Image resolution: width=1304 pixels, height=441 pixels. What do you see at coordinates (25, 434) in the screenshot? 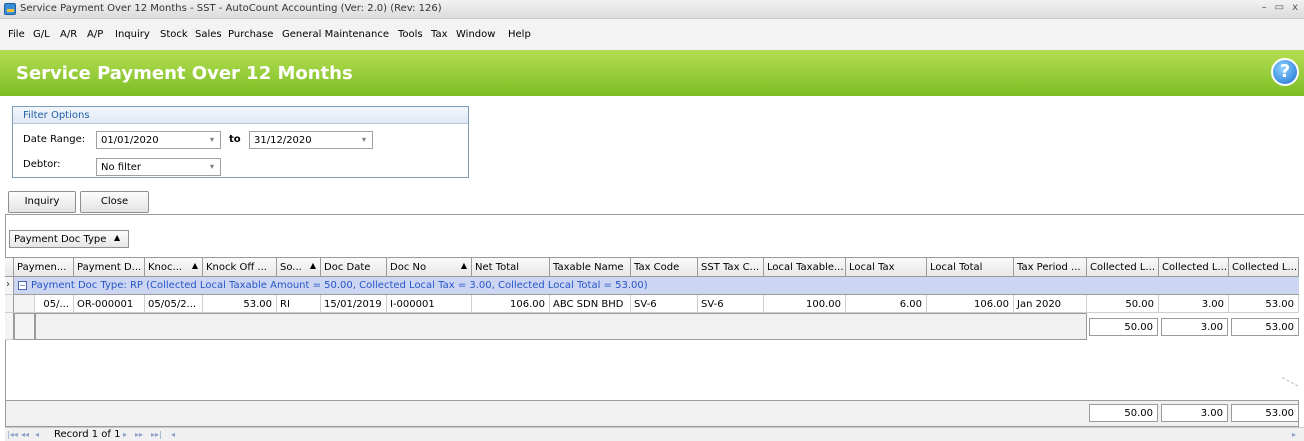
I see `previous-page-icon: ◂◂` at bounding box center [25, 434].